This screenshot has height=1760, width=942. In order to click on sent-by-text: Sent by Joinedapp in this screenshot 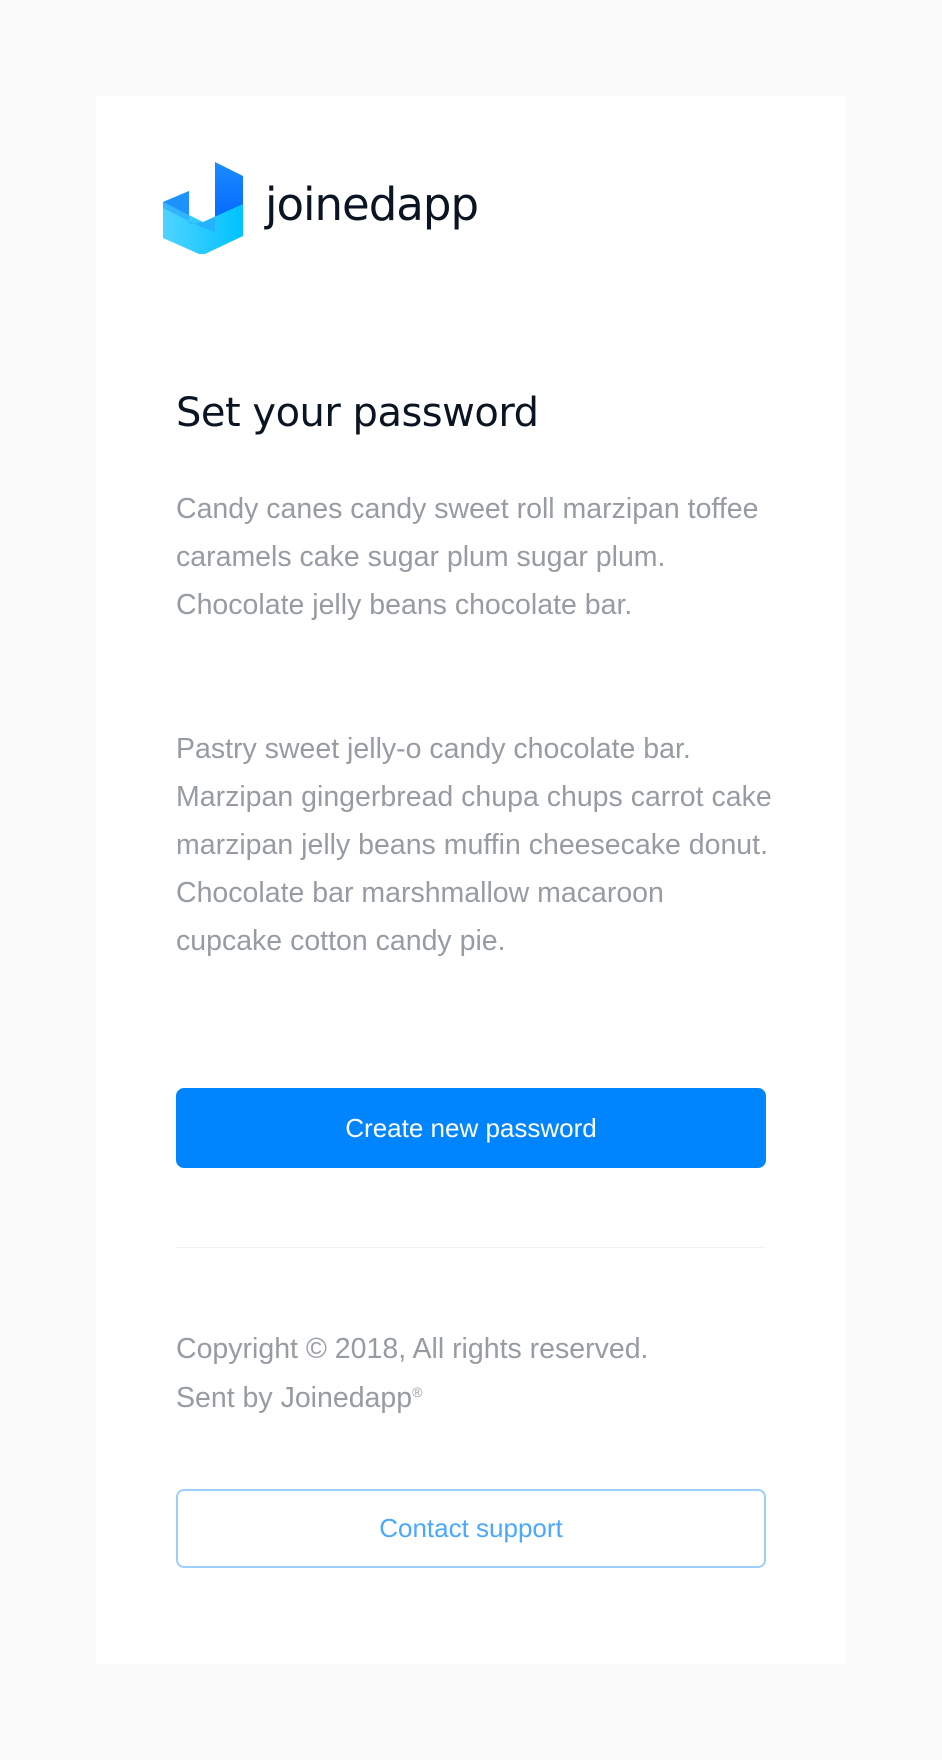, I will do `click(294, 1398)`.